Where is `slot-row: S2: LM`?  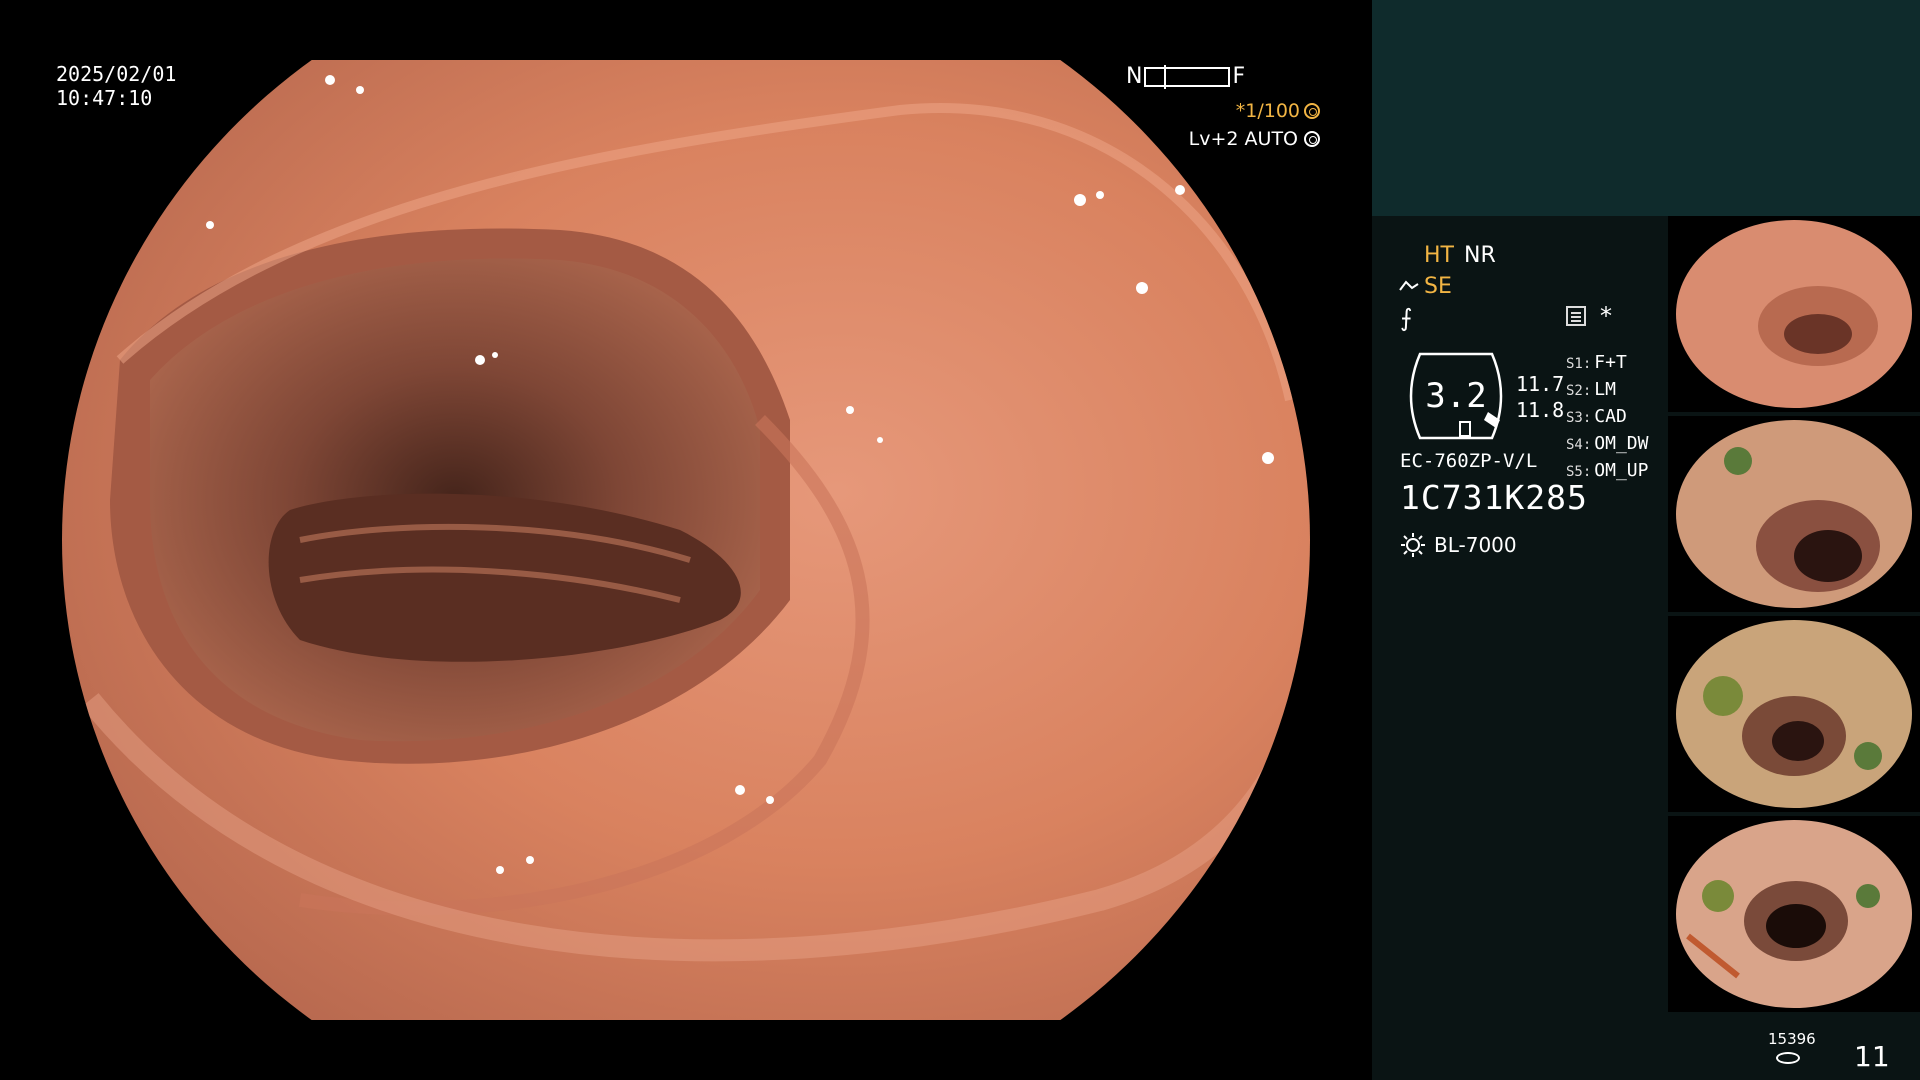 slot-row: S2: LM is located at coordinates (1591, 389).